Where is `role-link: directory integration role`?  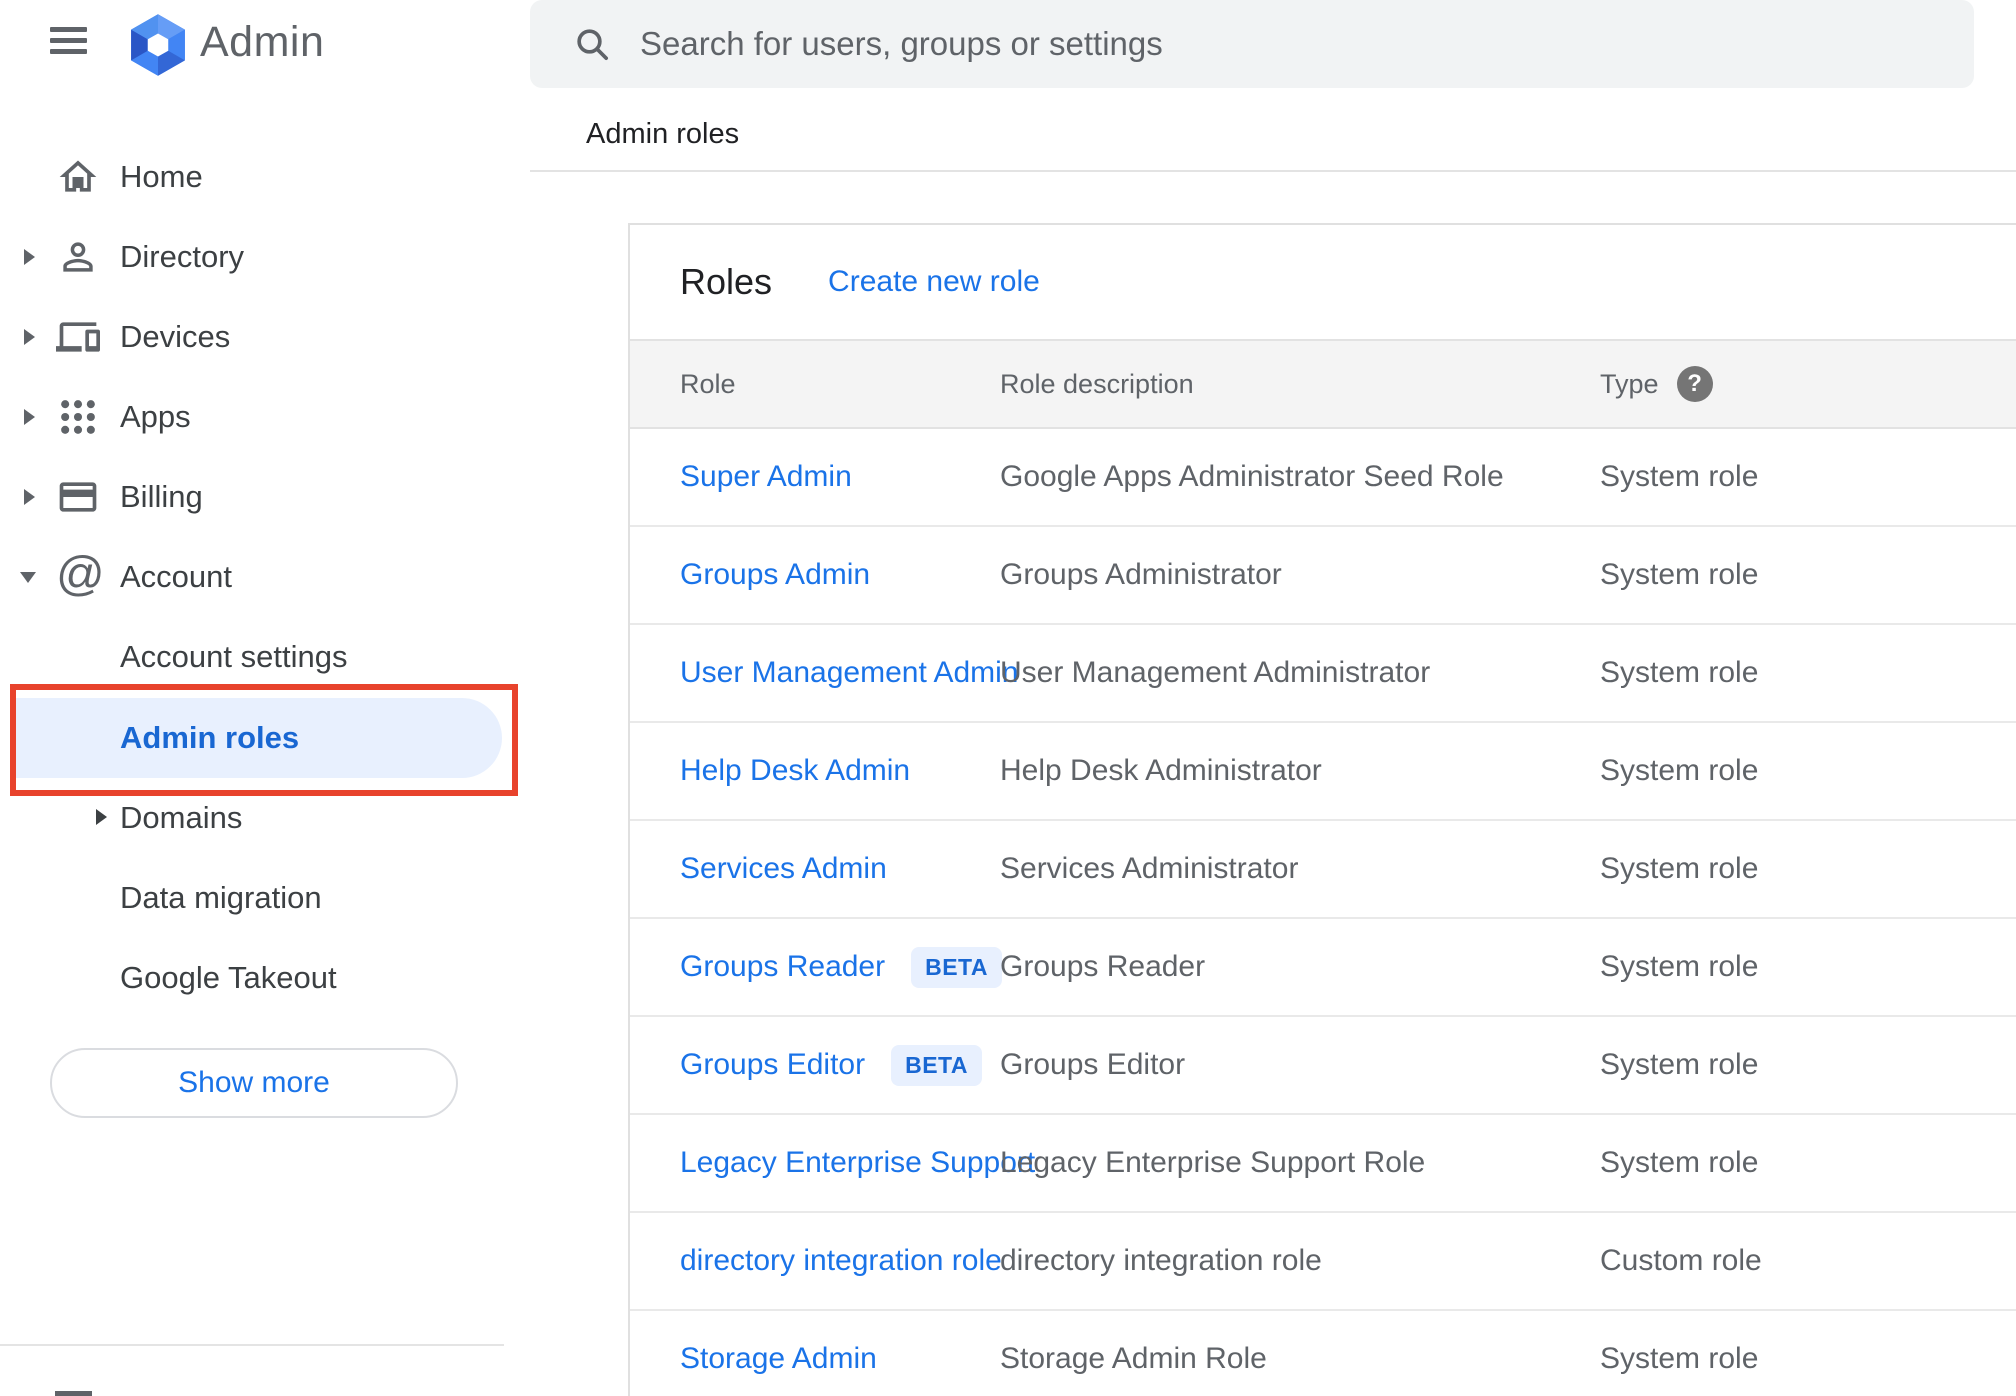
role-link: directory integration role is located at coordinates (841, 1261).